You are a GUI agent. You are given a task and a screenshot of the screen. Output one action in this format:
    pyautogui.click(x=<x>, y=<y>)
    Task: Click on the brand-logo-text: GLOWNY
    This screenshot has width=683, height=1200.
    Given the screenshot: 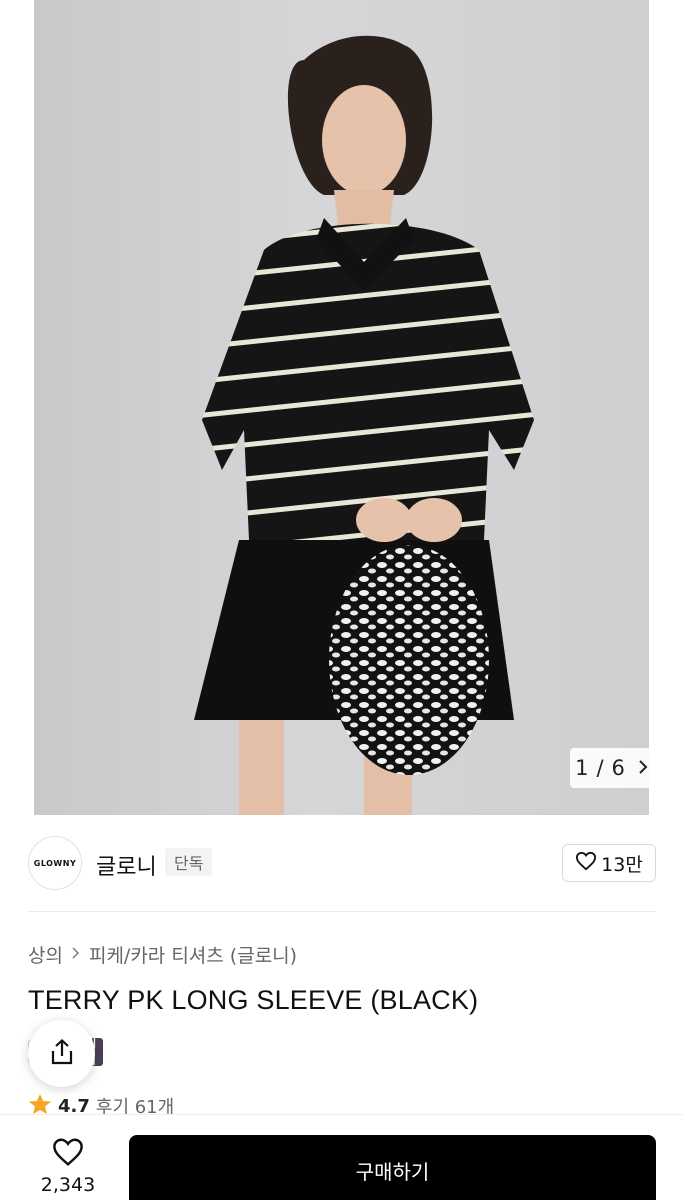 What is the action you would take?
    pyautogui.click(x=55, y=863)
    